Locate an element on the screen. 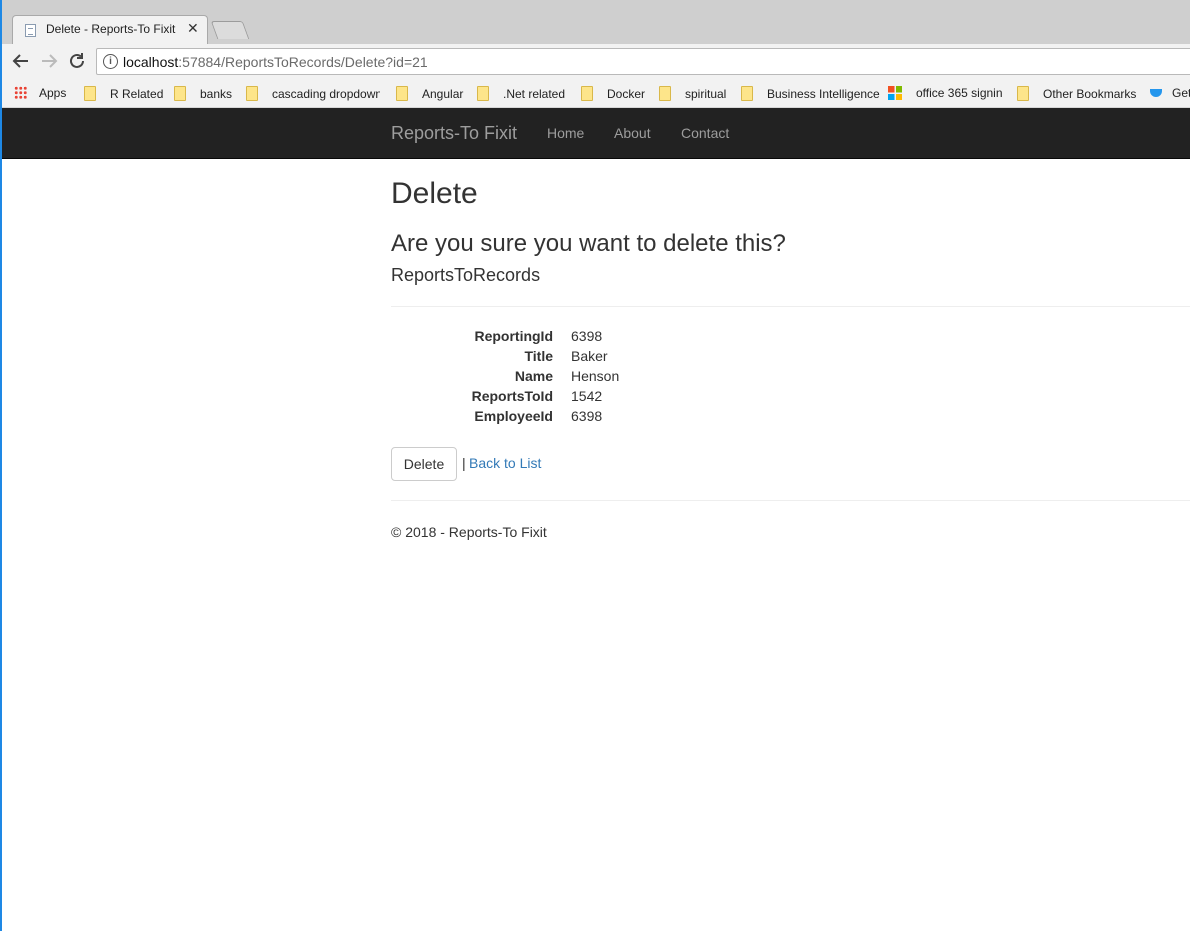  bookmark-docker: Docker is located at coordinates (613, 93).